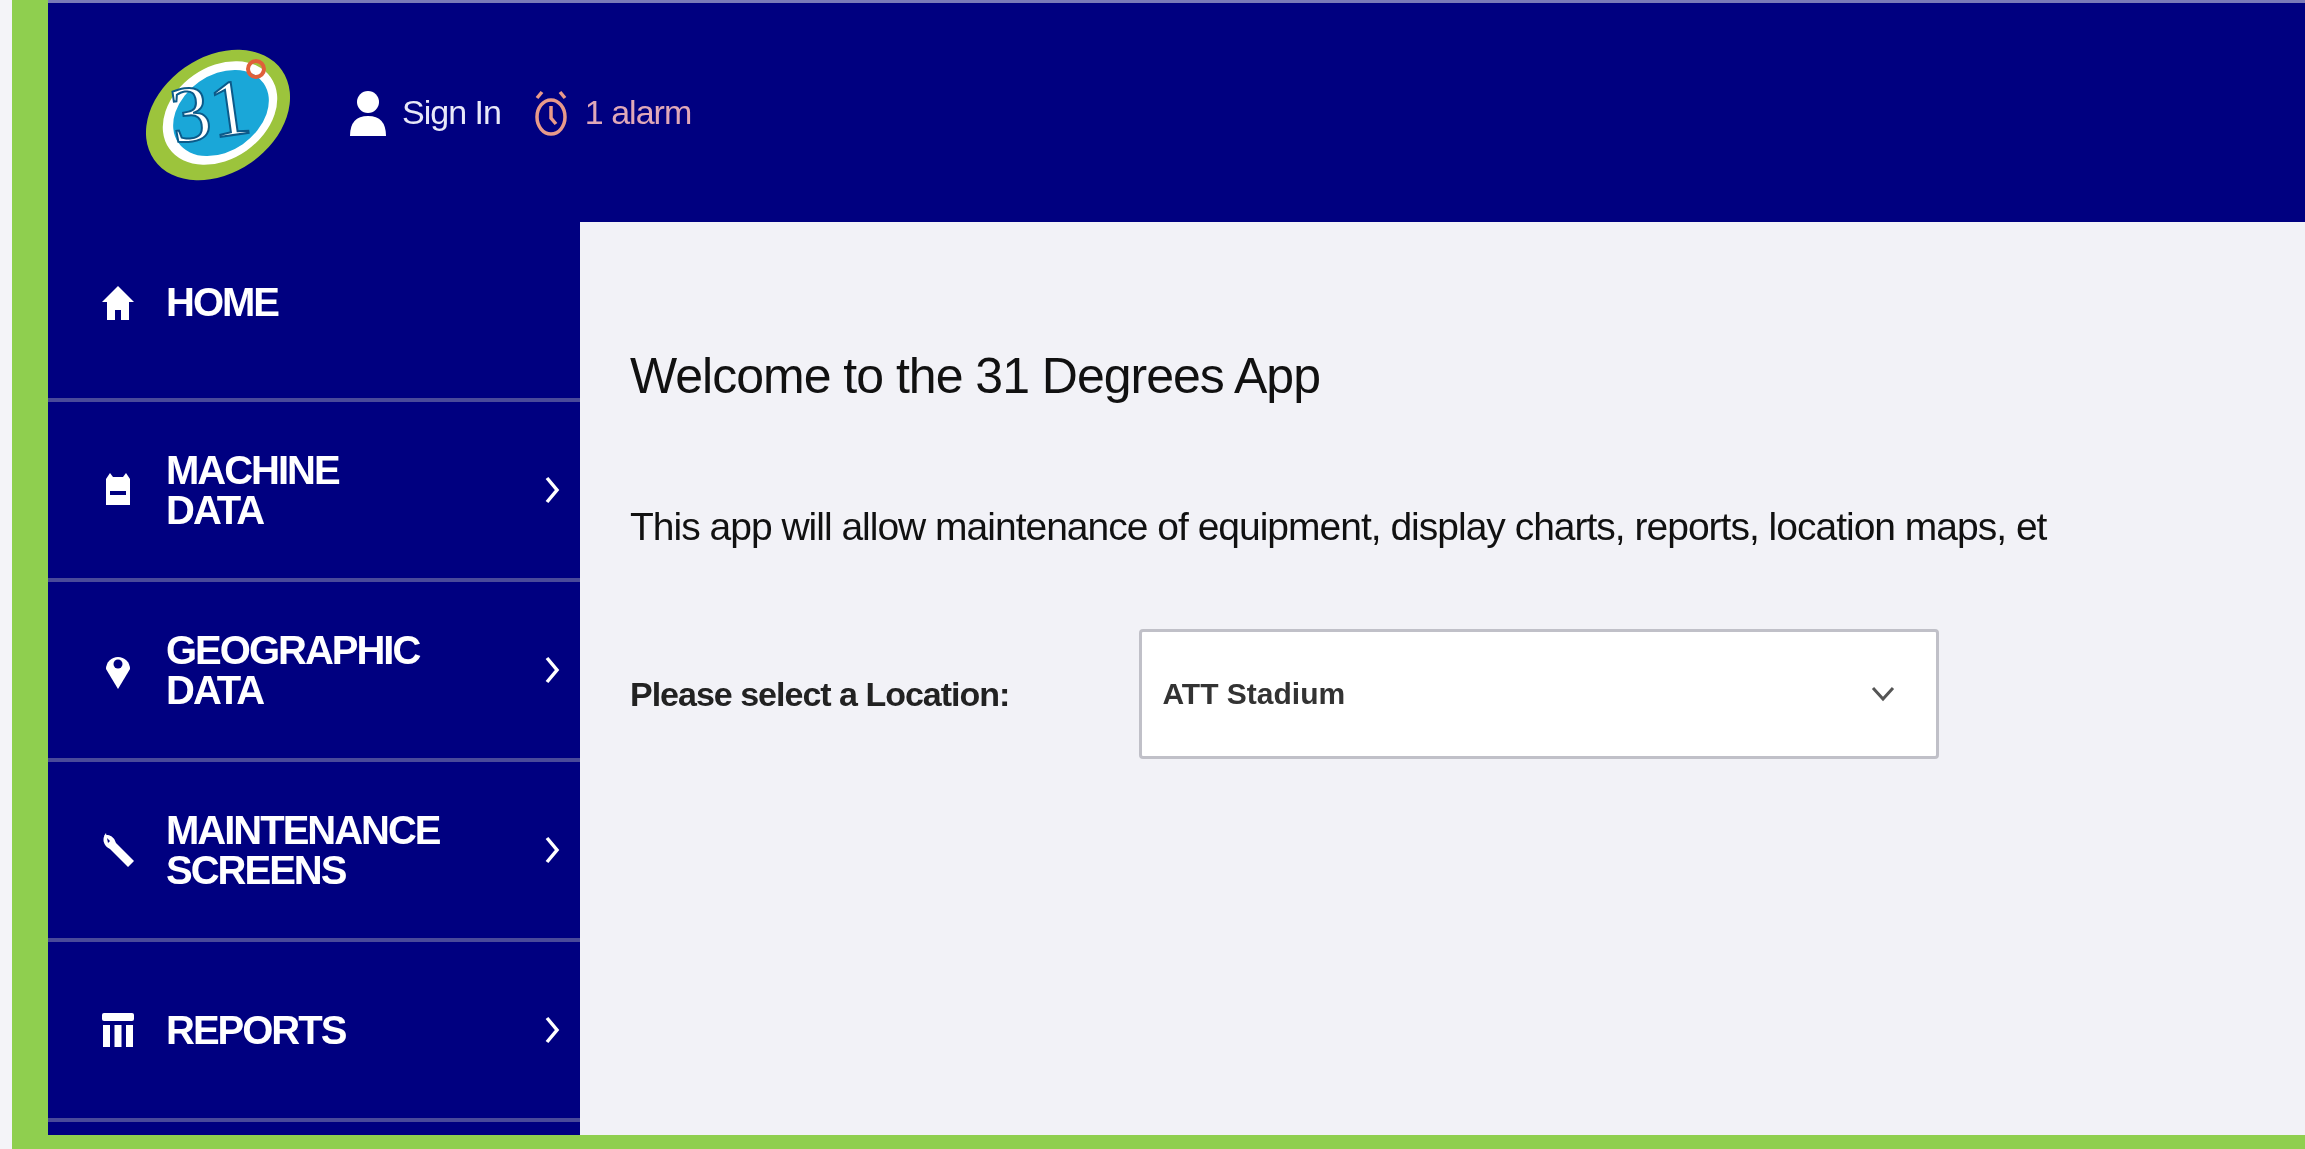 The width and height of the screenshot is (2305, 1149). What do you see at coordinates (975, 376) in the screenshot?
I see `page-title: Welcome to the 31 Degrees App` at bounding box center [975, 376].